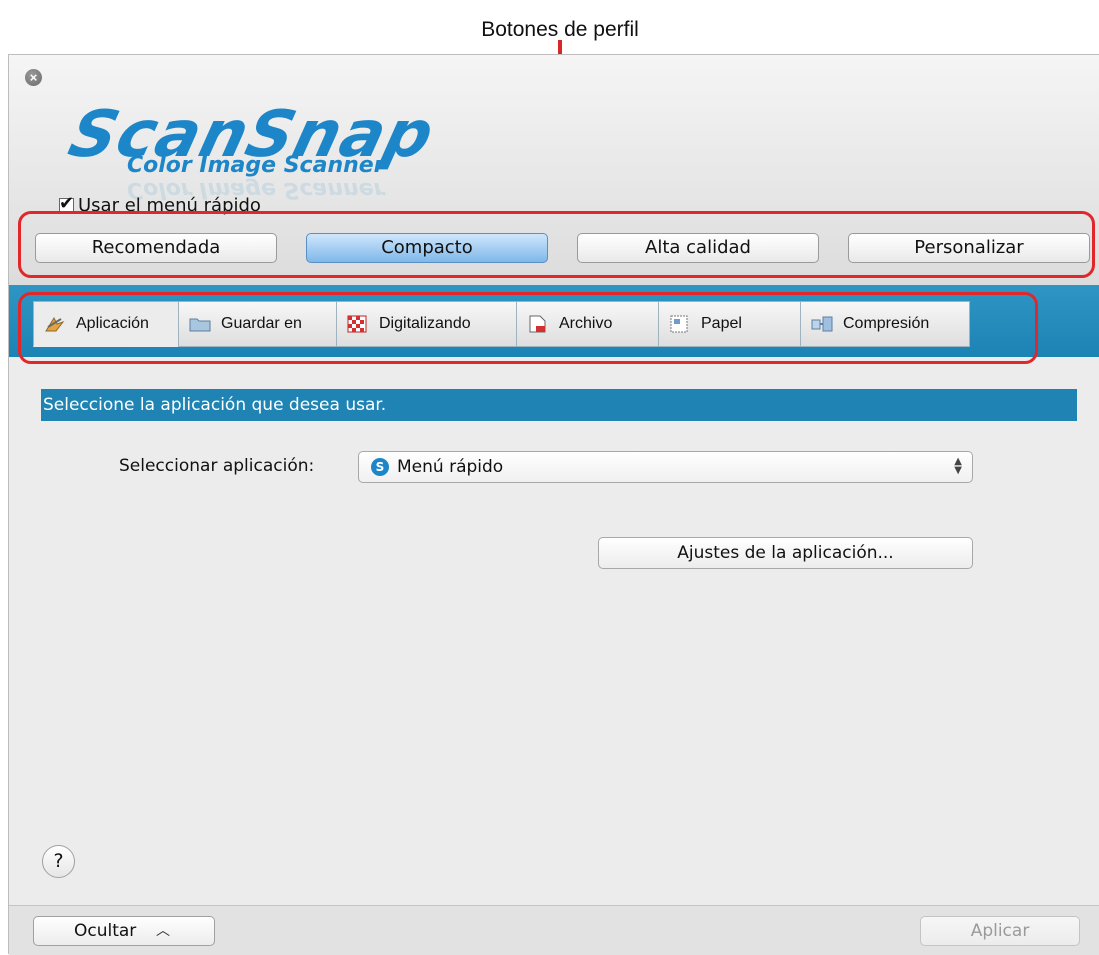 Image resolution: width=1099 pixels, height=955 pixels. Describe the element at coordinates (105, 931) in the screenshot. I see `hide-button-label: Ocultar` at that location.